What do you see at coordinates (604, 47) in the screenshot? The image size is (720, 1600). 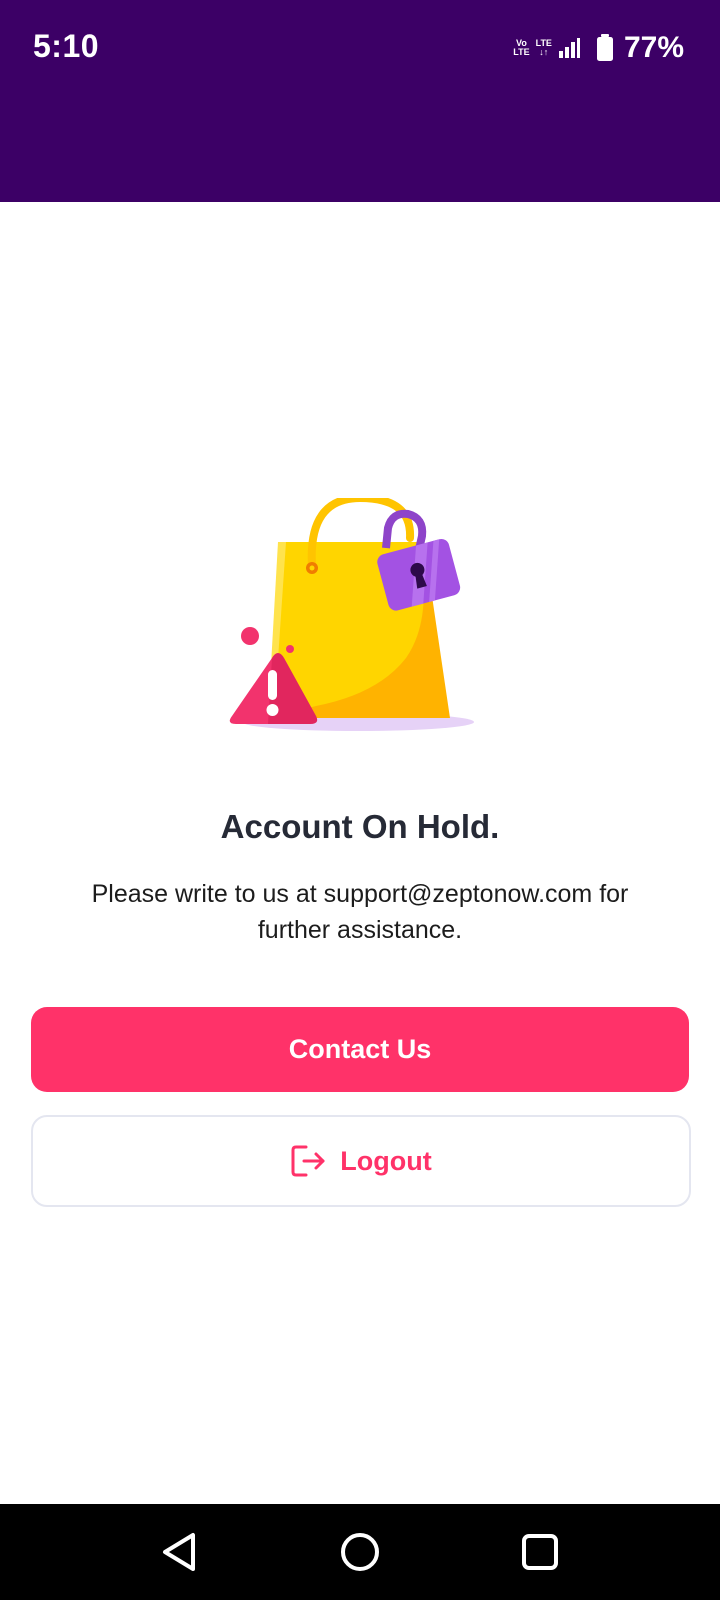 I see `battery-icon` at bounding box center [604, 47].